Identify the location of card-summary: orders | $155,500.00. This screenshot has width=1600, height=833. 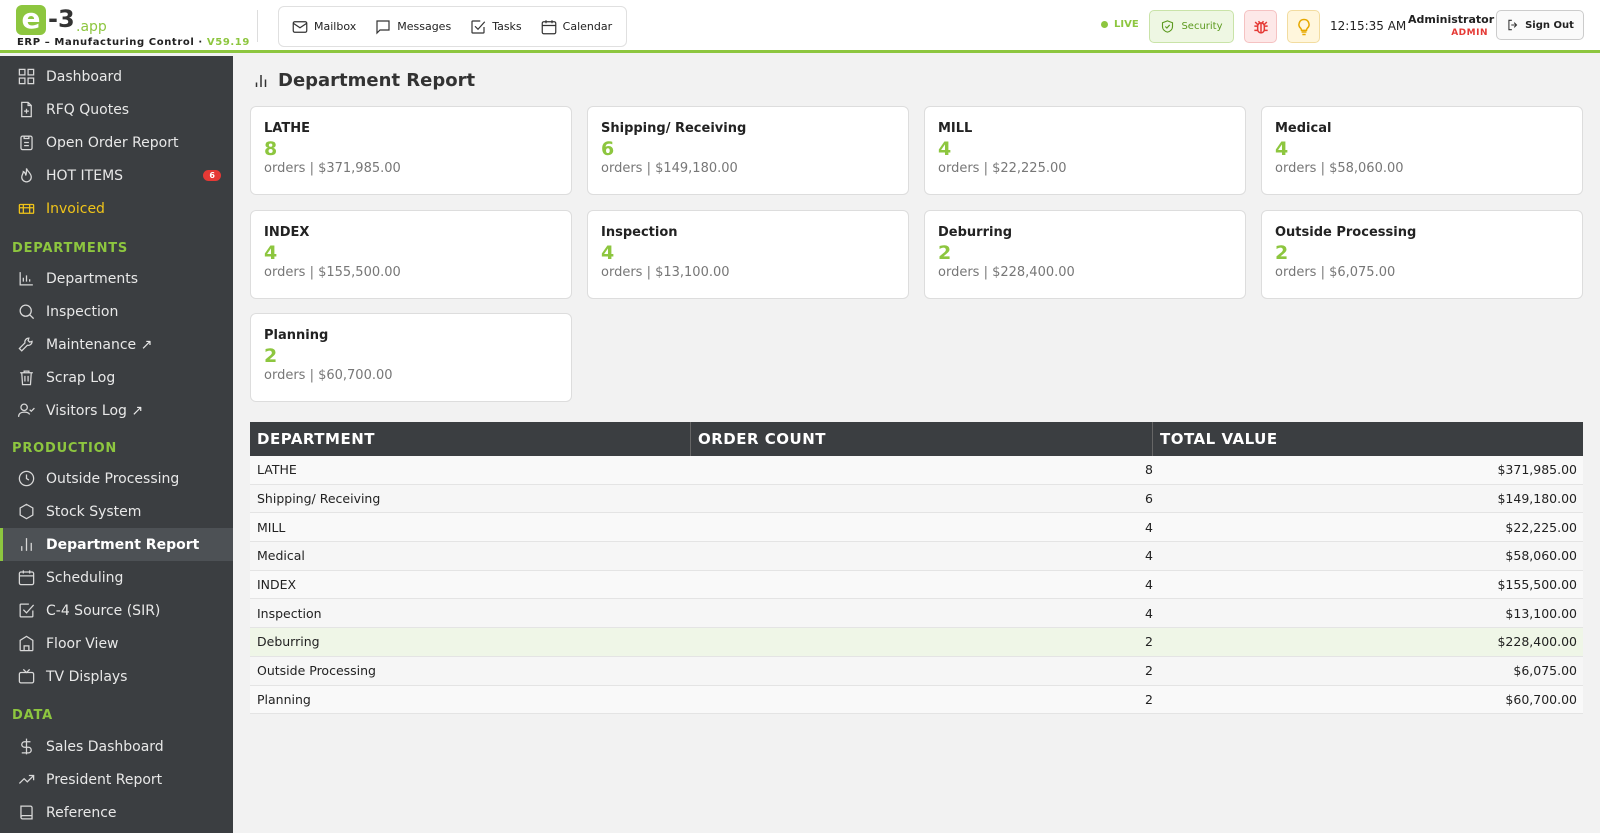
(332, 272).